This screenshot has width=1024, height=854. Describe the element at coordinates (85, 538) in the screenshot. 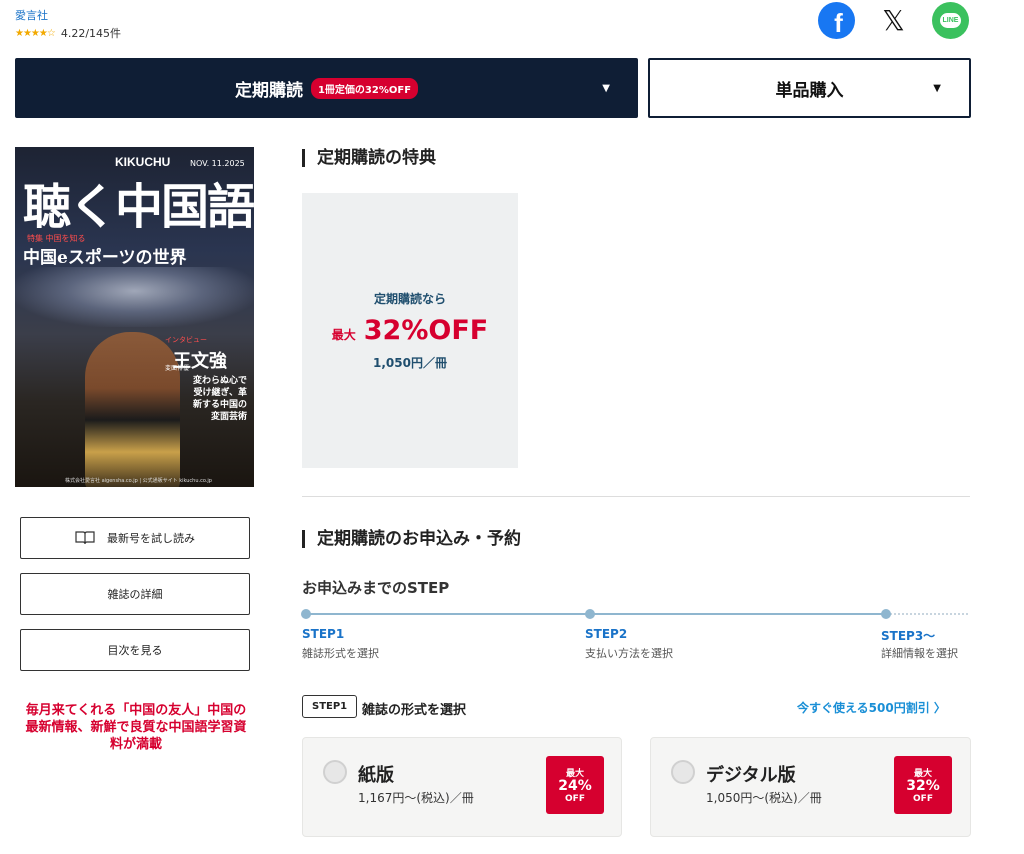

I see `book-icon` at that location.